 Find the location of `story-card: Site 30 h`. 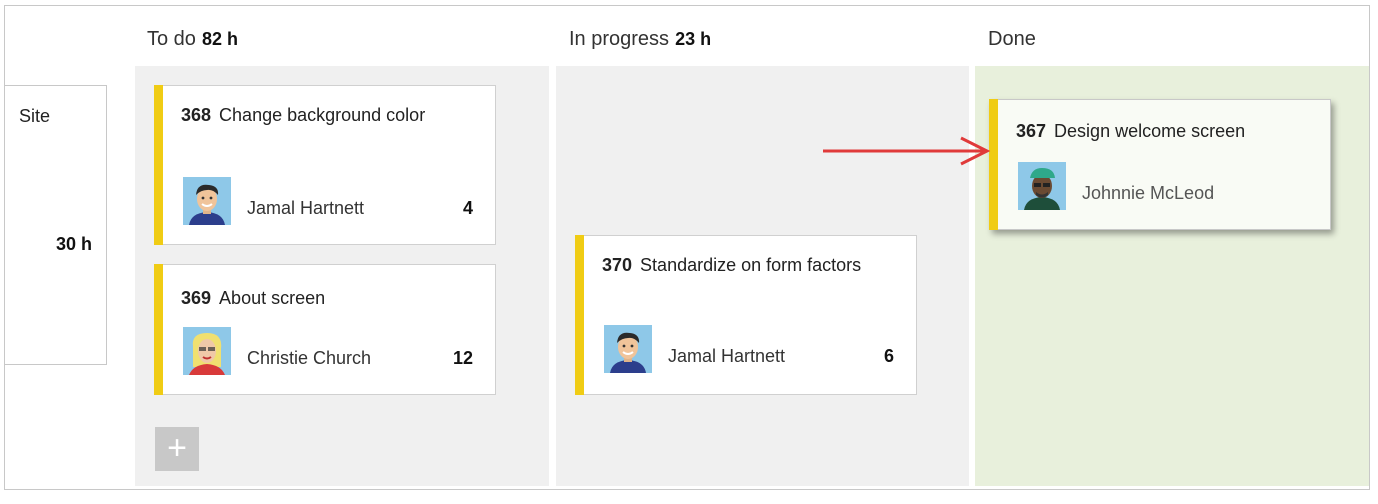

story-card: Site 30 h is located at coordinates (56, 225).